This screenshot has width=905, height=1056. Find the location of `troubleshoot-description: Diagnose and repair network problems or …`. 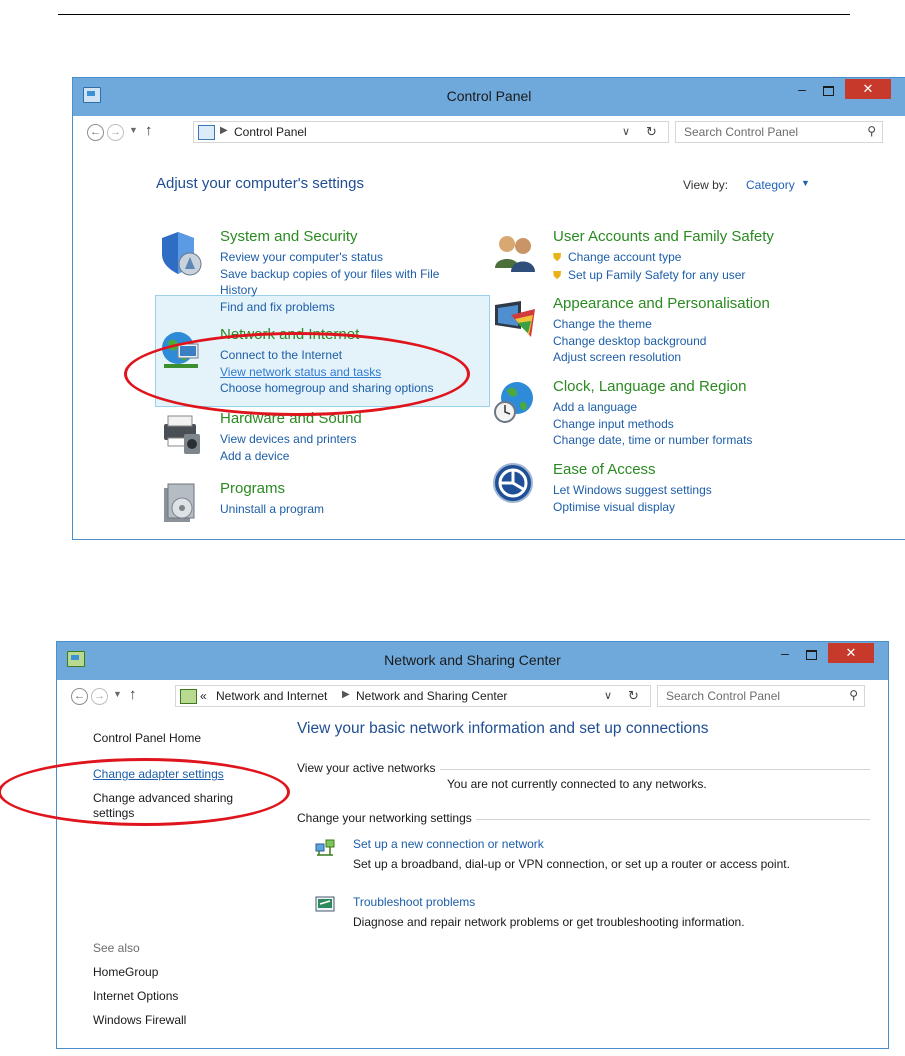

troubleshoot-description: Diagnose and repair network problems or … is located at coordinates (549, 922).